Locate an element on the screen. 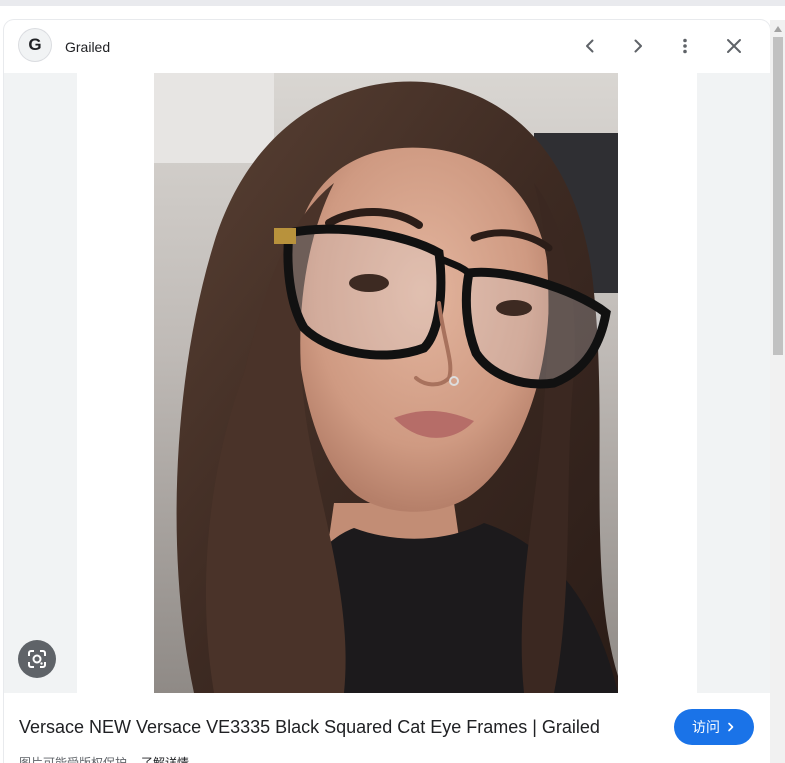  next-button is located at coordinates (638, 46).